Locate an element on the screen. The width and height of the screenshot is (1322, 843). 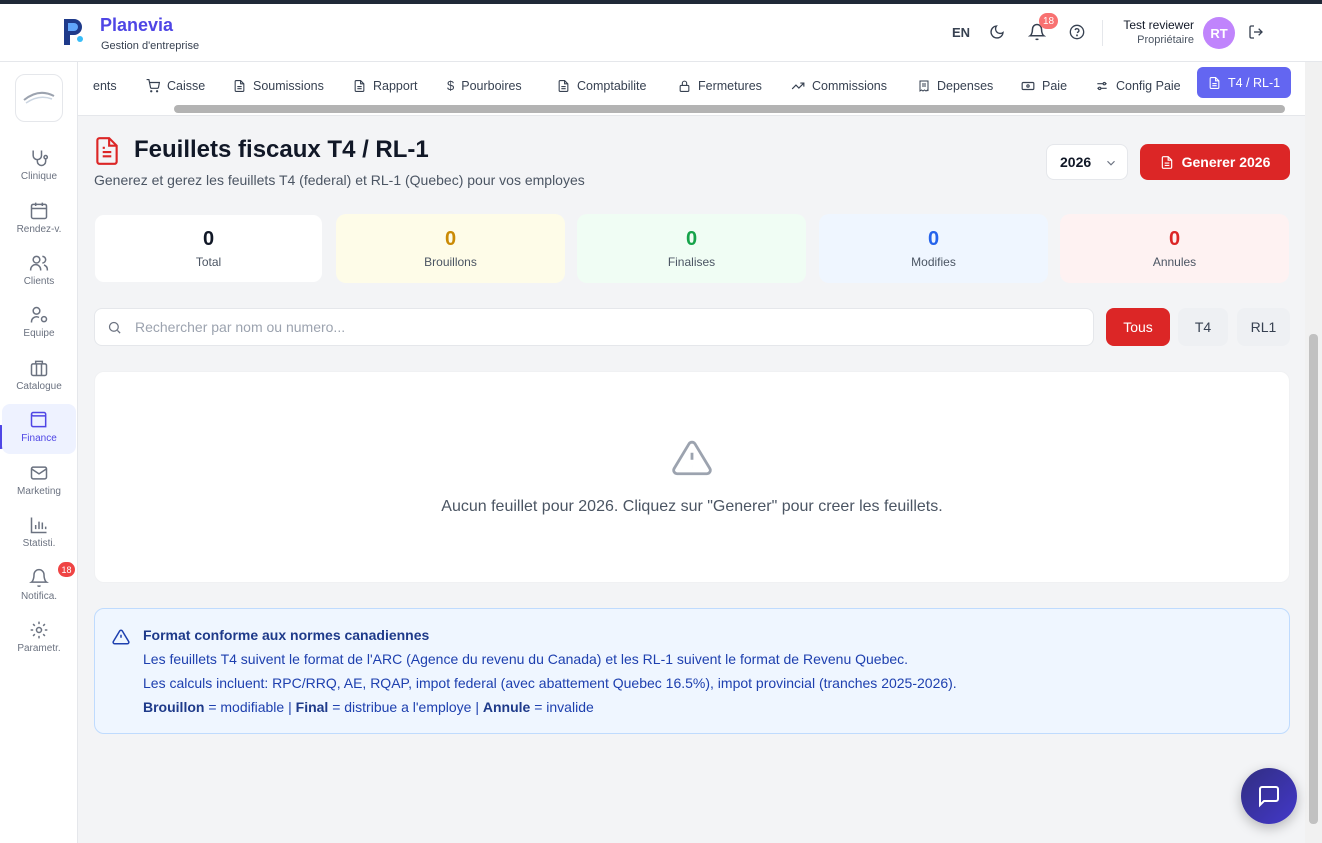
sidebar-item-catalogue: Catalogue is located at coordinates (39, 377).